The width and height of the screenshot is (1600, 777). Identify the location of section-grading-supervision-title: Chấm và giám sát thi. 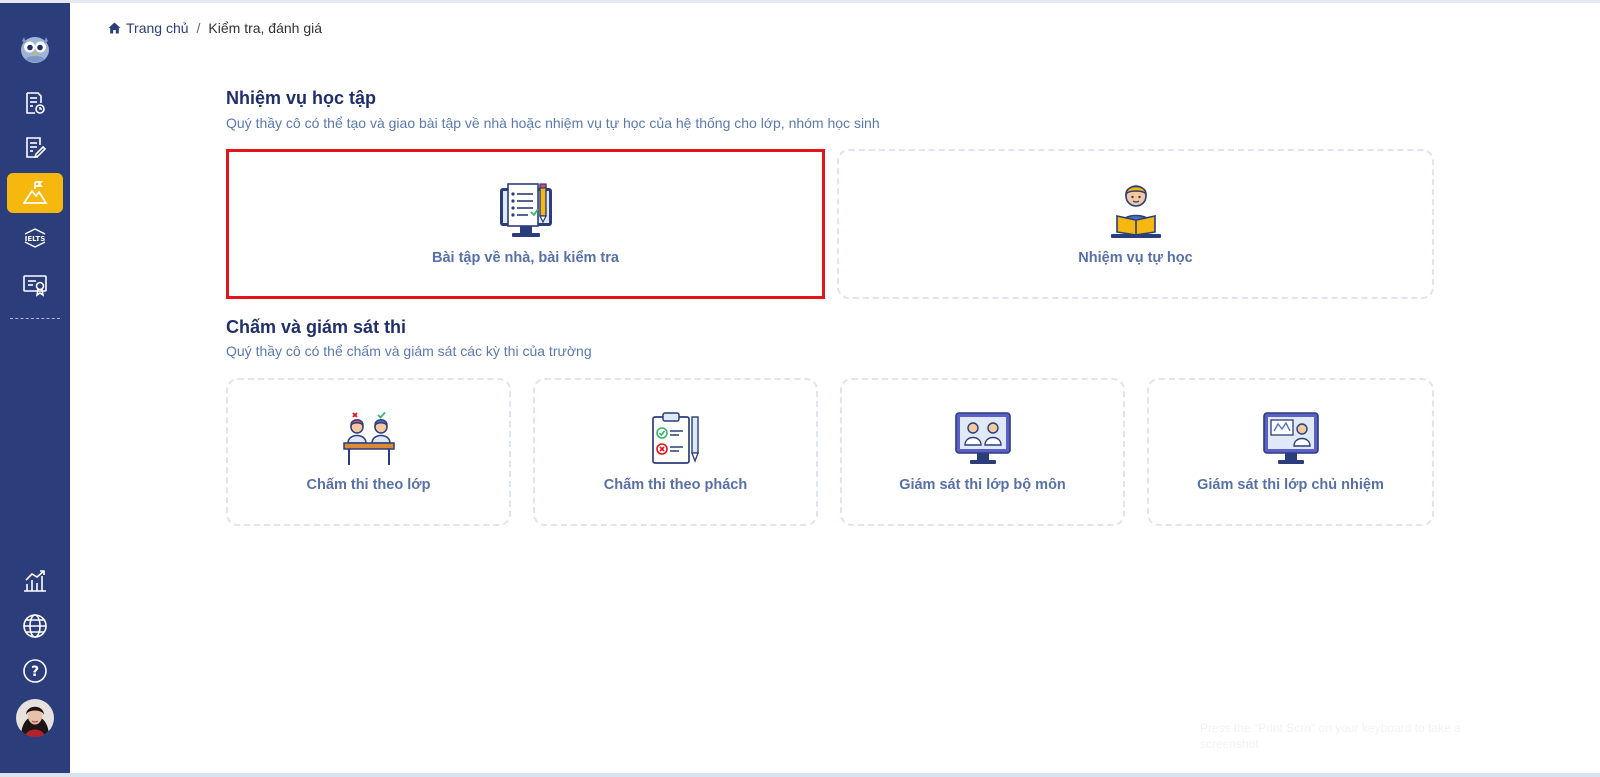
(316, 327).